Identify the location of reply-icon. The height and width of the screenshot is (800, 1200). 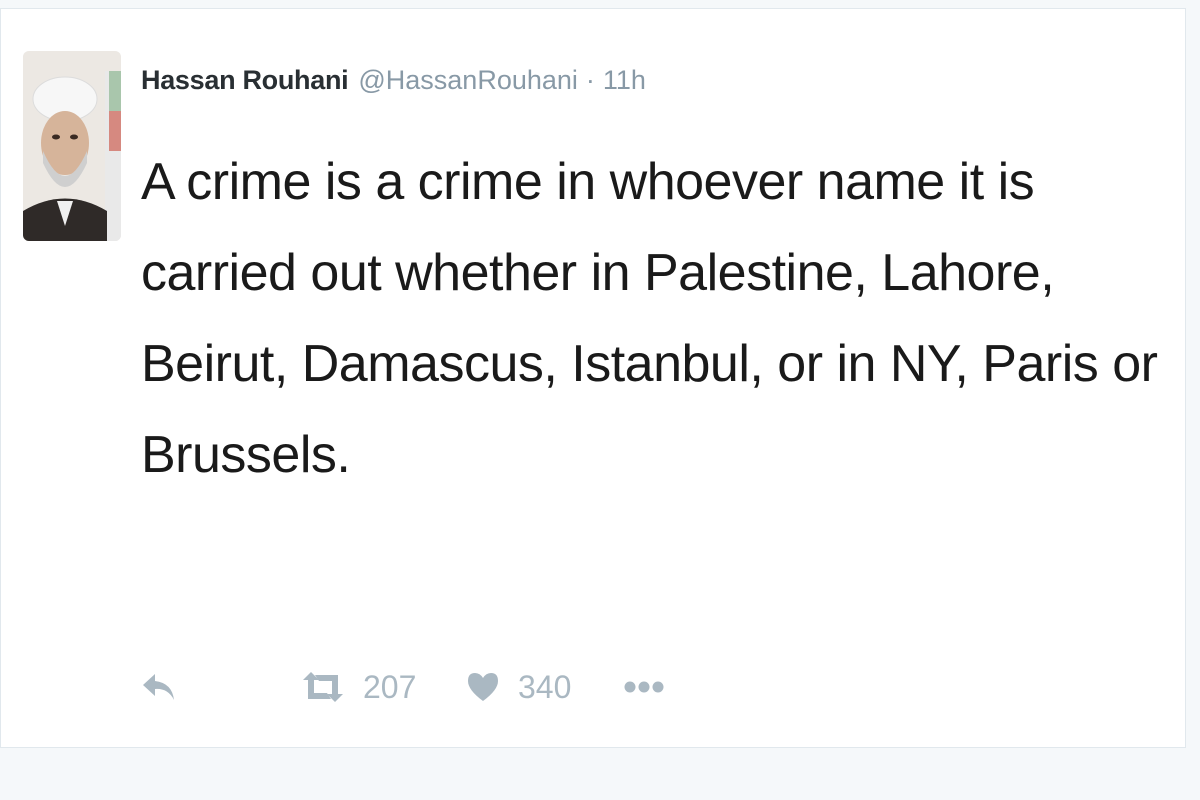
(158, 687).